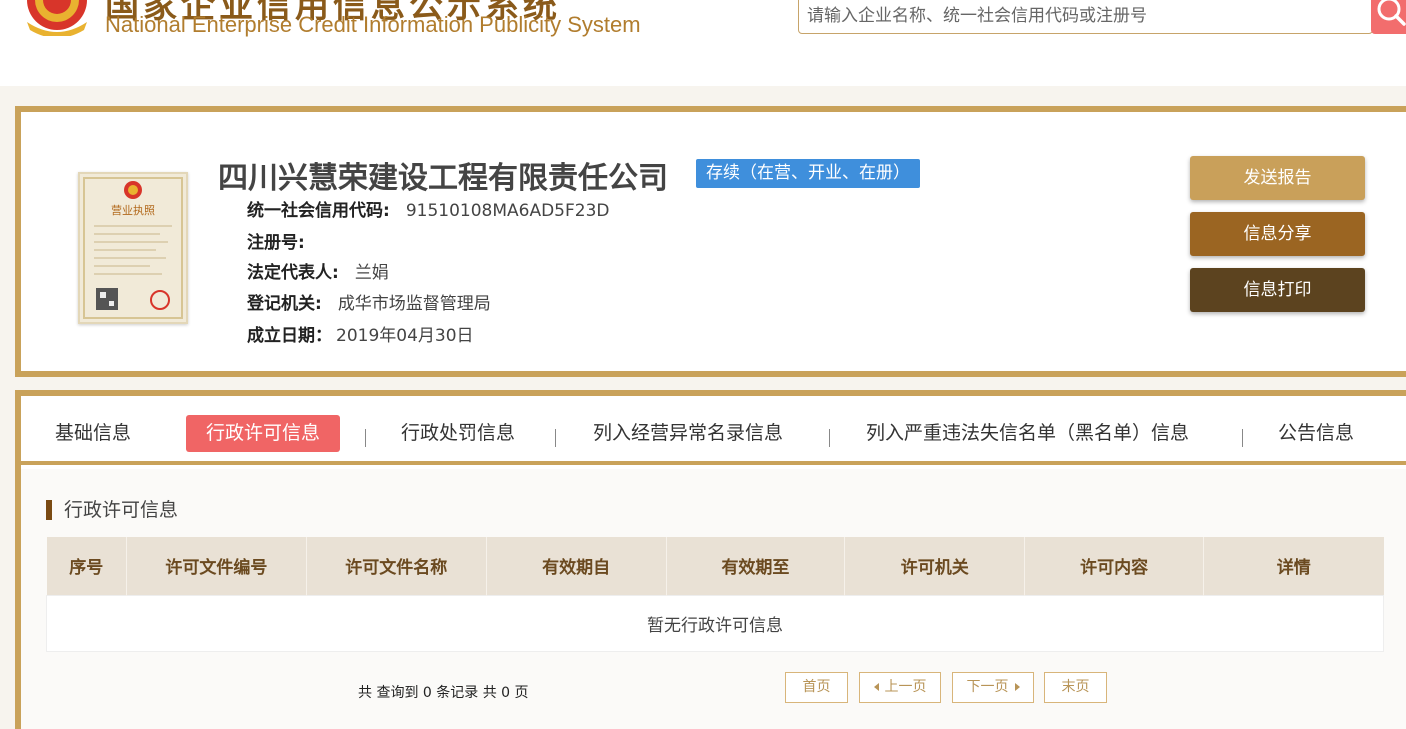 Image resolution: width=1406 pixels, height=729 pixels. What do you see at coordinates (1017, 687) in the screenshot?
I see `arrow-right-icon` at bounding box center [1017, 687].